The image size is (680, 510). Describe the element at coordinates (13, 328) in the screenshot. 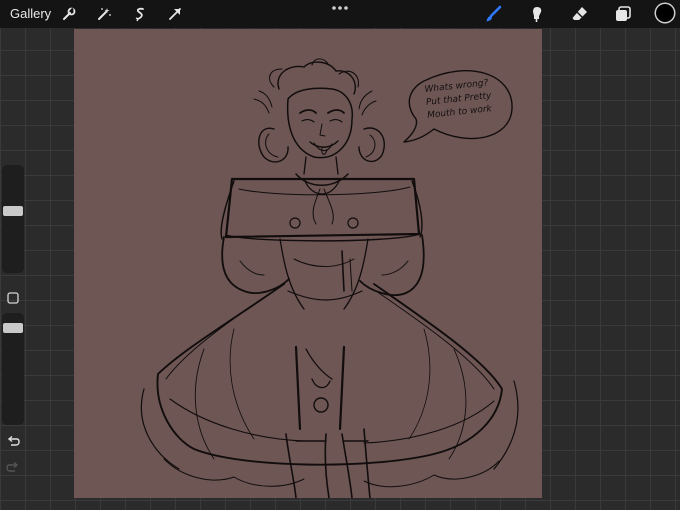

I see `opacity-thumb` at that location.